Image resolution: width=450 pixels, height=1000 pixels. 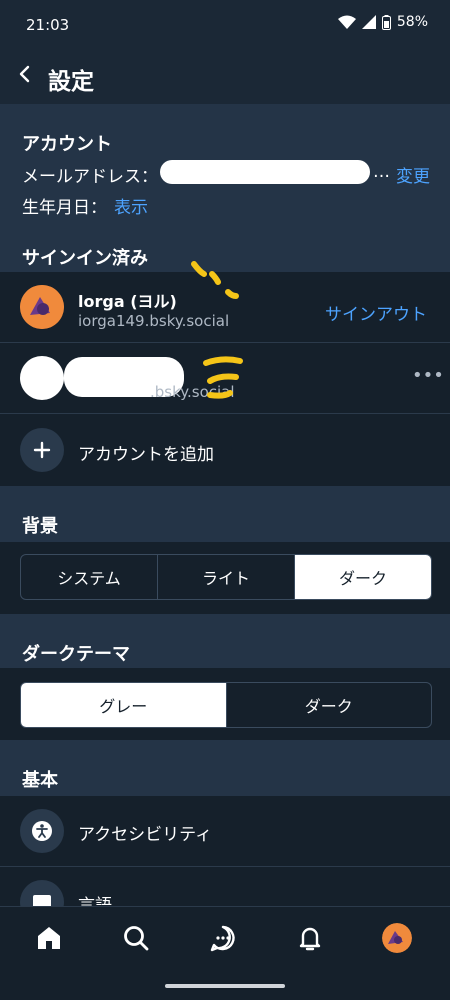 I want to click on bell-icon, so click(x=310, y=938).